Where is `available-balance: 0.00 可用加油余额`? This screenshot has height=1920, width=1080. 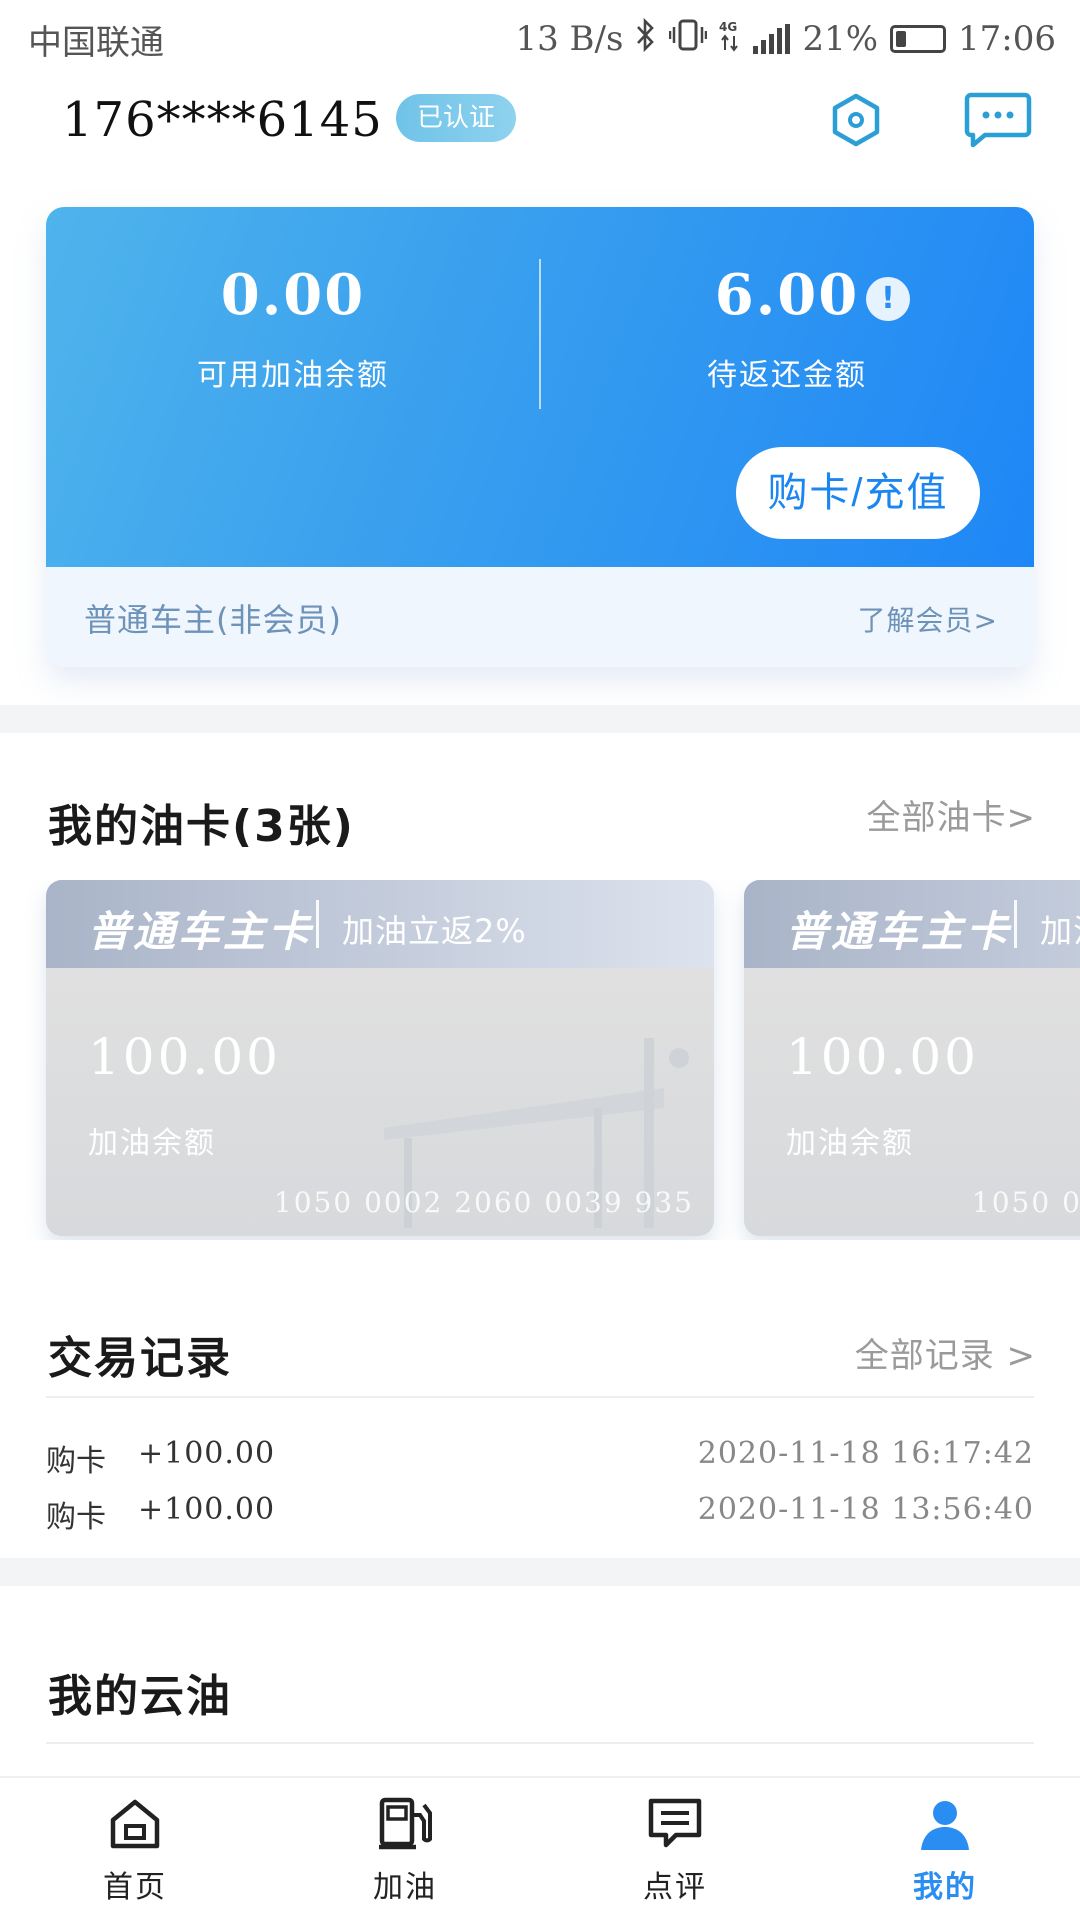
available-balance: 0.00 可用加油余额 is located at coordinates (293, 328).